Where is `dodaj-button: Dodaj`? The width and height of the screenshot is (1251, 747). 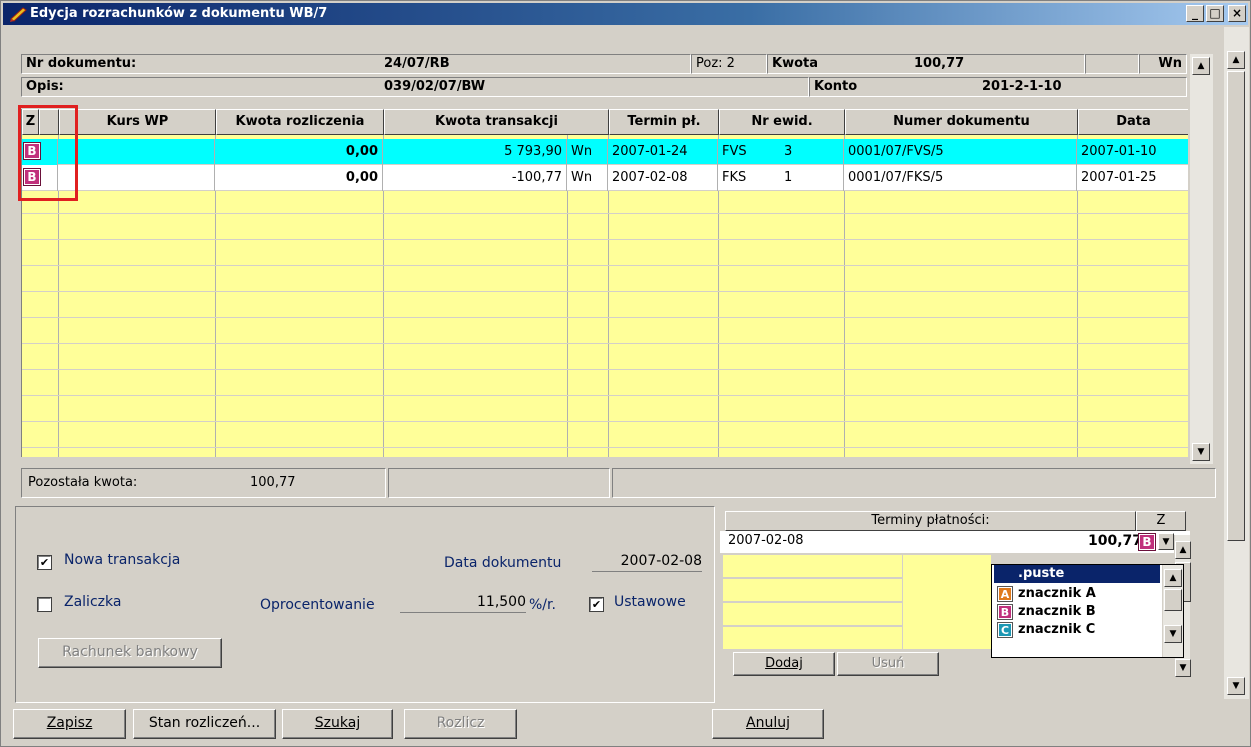 dodaj-button: Dodaj is located at coordinates (784, 664).